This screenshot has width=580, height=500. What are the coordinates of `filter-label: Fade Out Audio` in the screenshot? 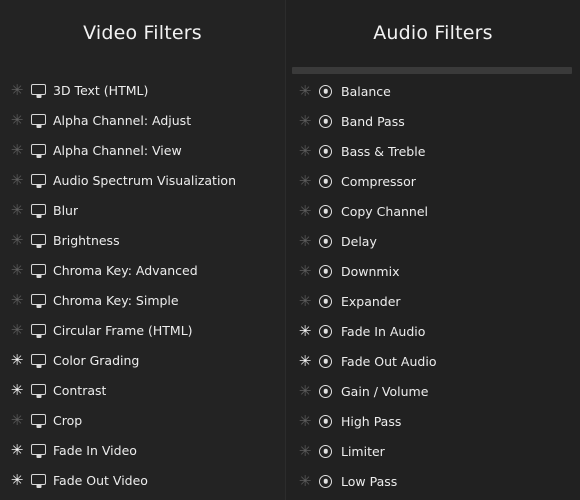 It's located at (389, 362).